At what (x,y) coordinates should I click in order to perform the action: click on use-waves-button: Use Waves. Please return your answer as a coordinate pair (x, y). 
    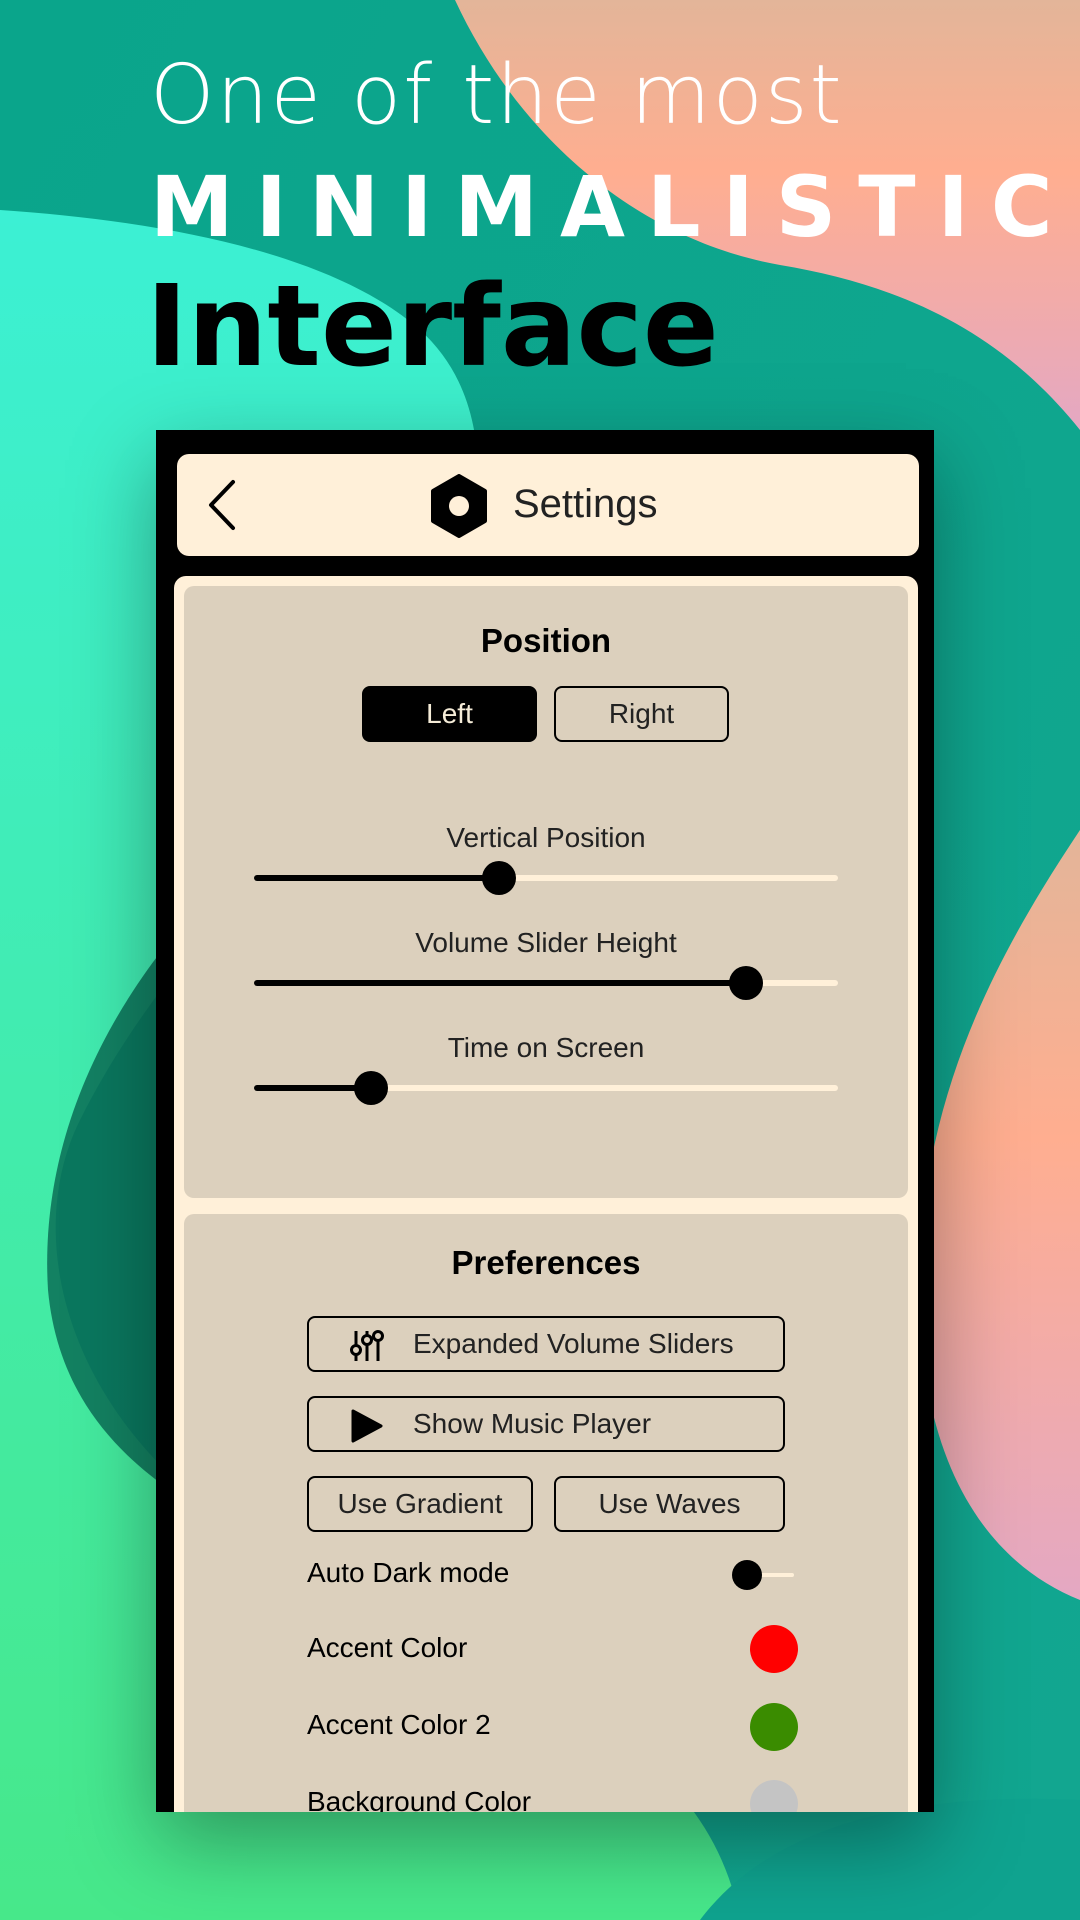
    Looking at the image, I should click on (669, 1504).